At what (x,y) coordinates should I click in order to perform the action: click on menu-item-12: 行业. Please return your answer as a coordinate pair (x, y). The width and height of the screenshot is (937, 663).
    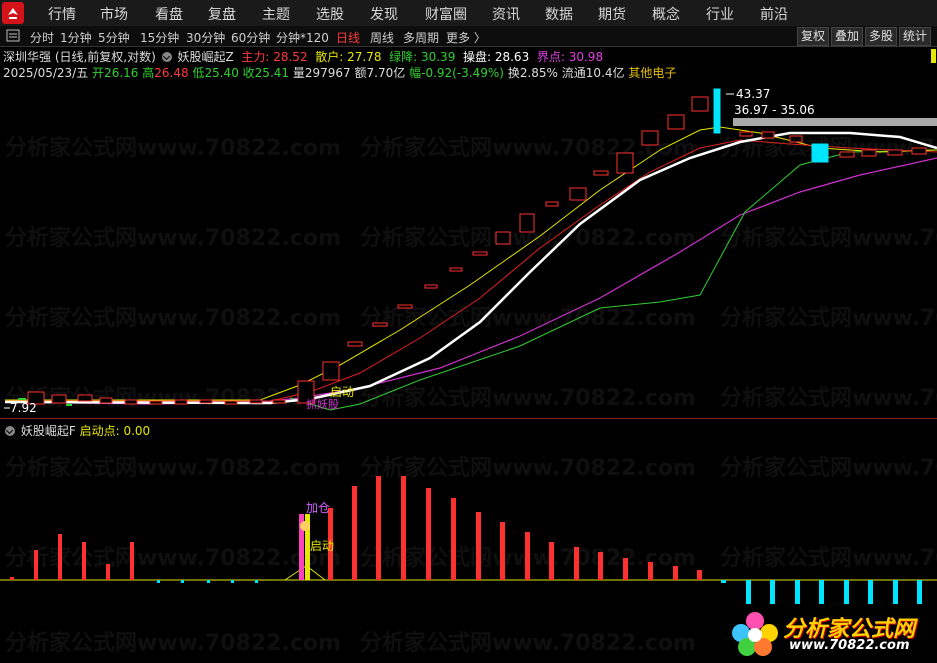
    Looking at the image, I should click on (720, 14).